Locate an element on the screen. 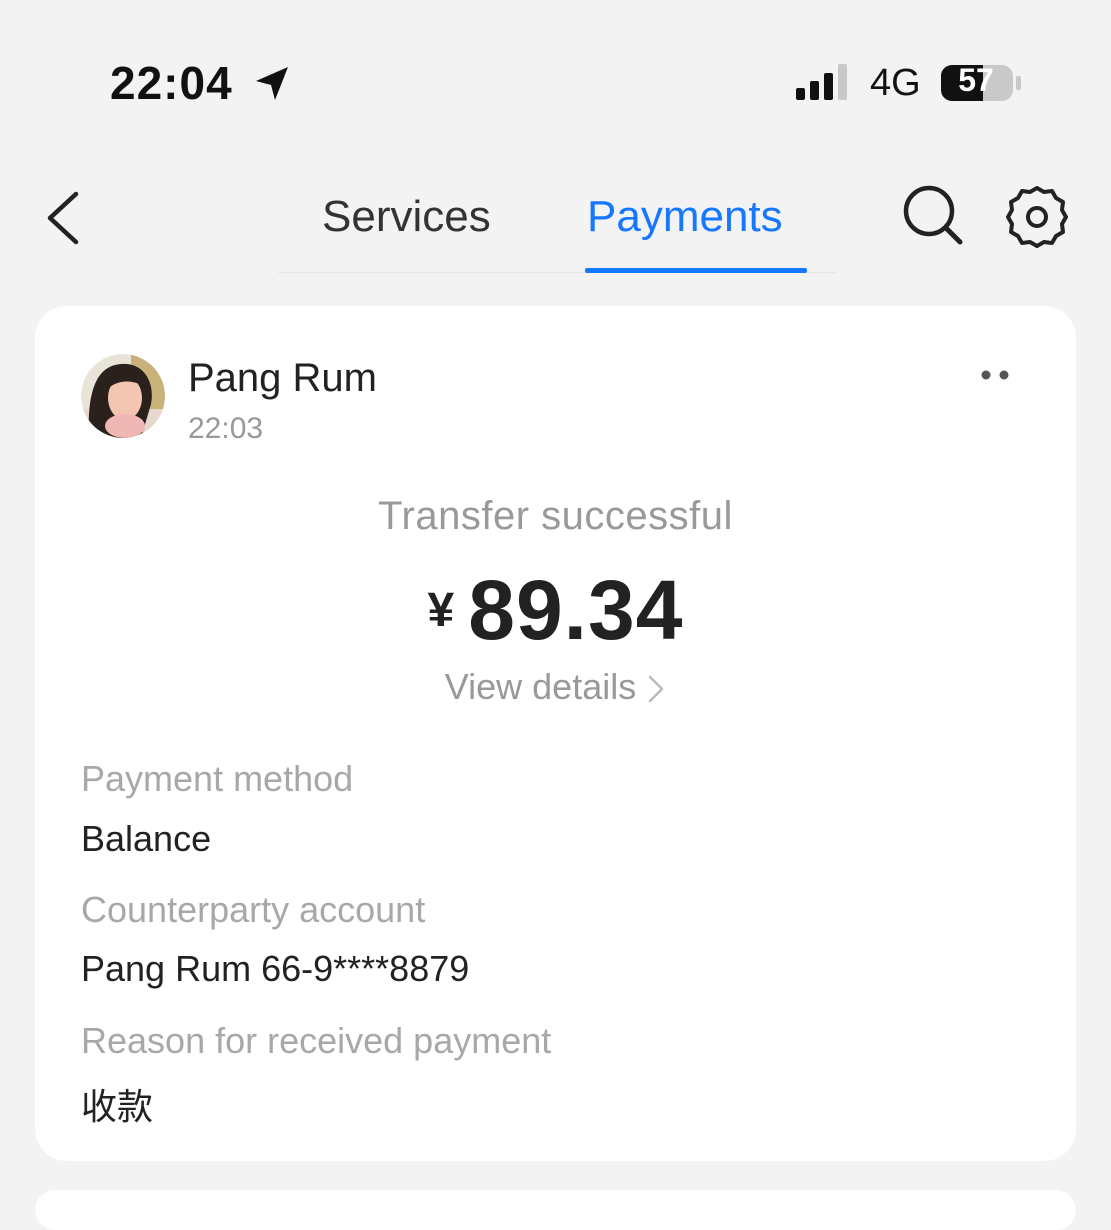 The height and width of the screenshot is (1230, 1111). view-details-label: View details is located at coordinates (540, 686).